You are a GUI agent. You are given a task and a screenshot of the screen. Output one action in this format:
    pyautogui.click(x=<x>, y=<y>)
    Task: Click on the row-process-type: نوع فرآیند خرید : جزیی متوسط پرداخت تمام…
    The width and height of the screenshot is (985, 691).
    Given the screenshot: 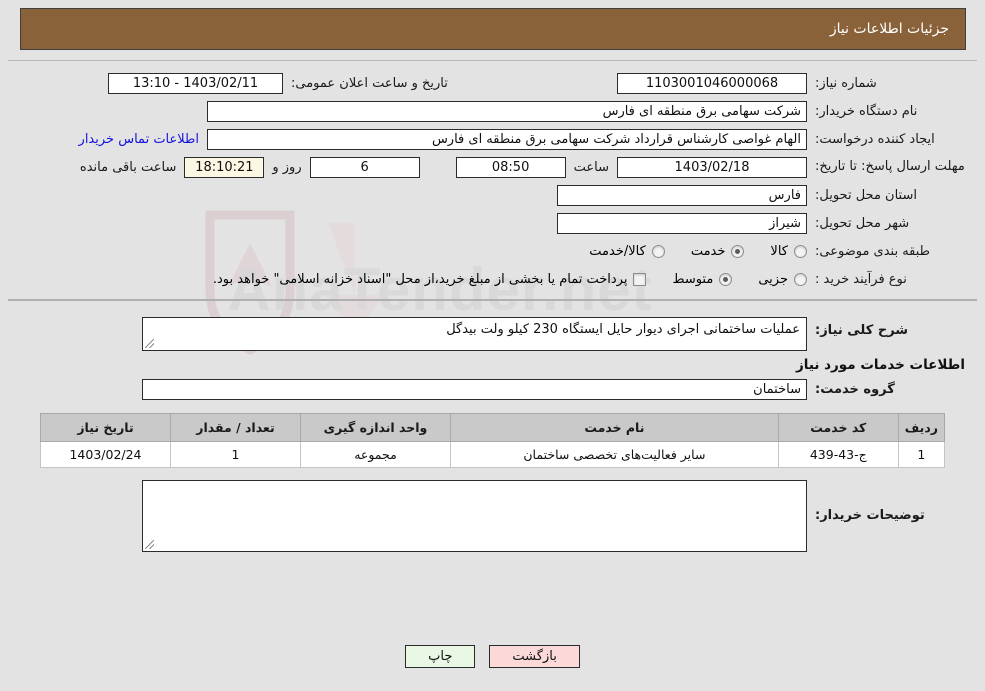 What is the action you would take?
    pyautogui.click(x=492, y=279)
    